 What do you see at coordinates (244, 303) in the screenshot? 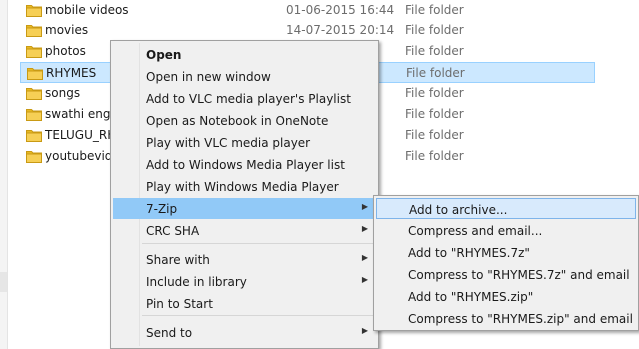
I see `menu-item-pin-to-start: Pin to Start` at bounding box center [244, 303].